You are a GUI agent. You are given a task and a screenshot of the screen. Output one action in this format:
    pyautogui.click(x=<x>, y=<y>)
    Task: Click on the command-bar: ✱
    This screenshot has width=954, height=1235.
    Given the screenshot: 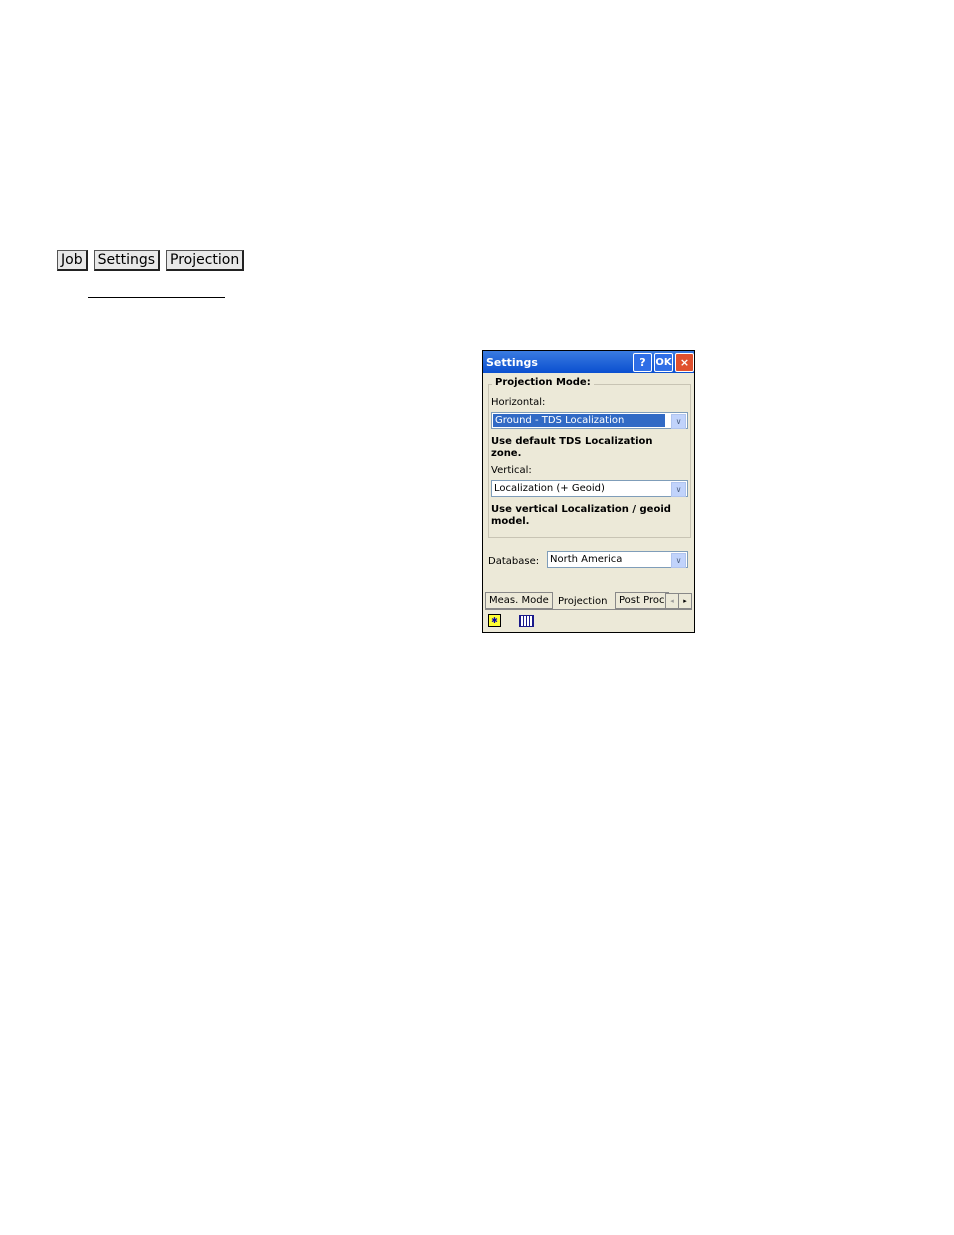 What is the action you would take?
    pyautogui.click(x=511, y=620)
    